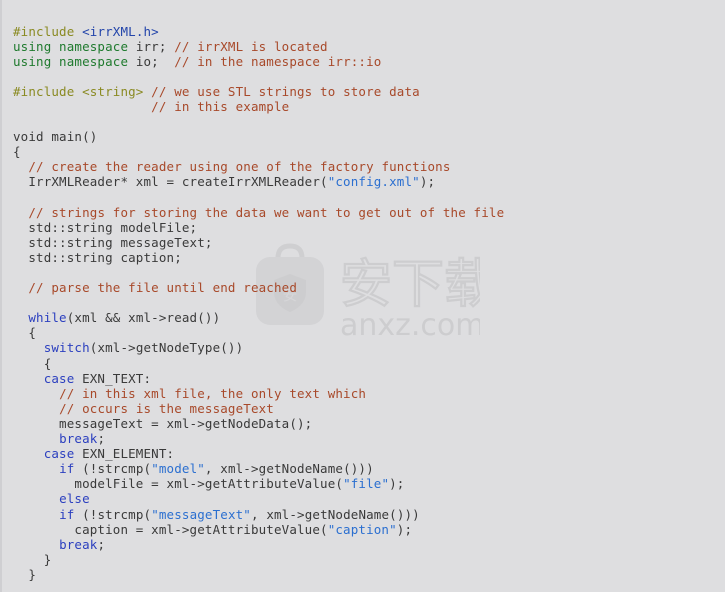  What do you see at coordinates (163, 423) in the screenshot?
I see `code-token-pln: messageText = xml->getNodeData();` at bounding box center [163, 423].